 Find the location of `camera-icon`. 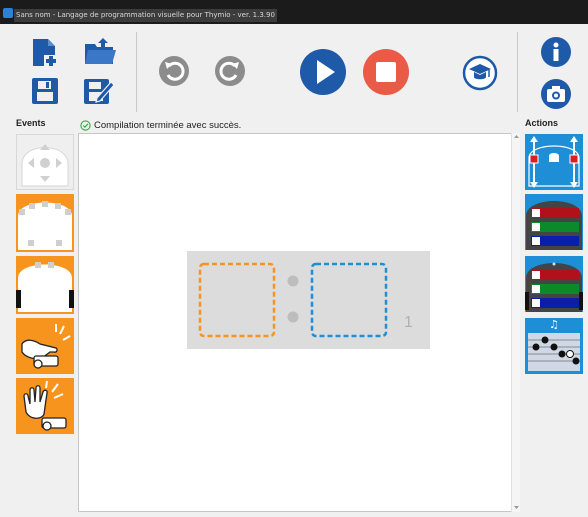

camera-icon is located at coordinates (556, 94).